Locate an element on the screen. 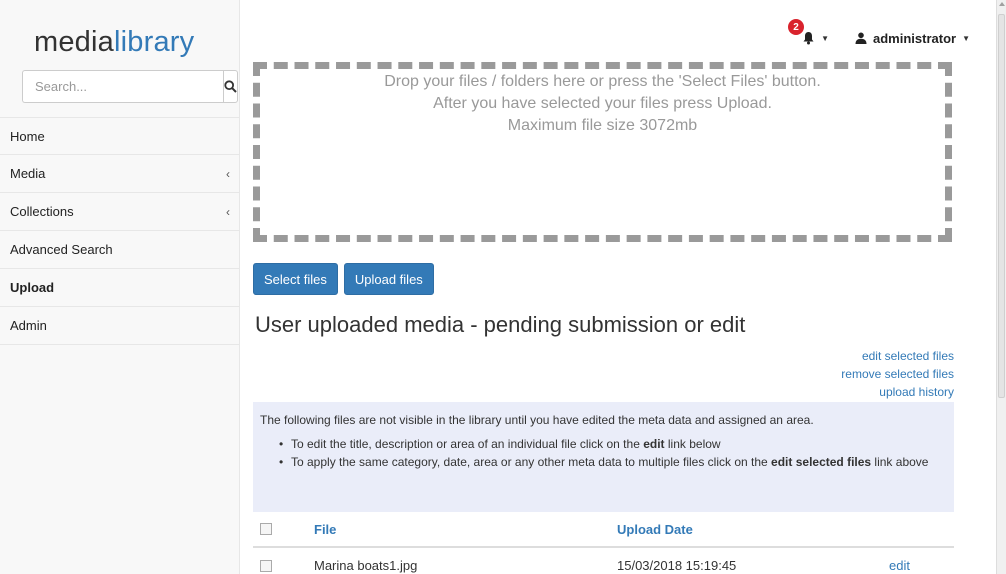 This screenshot has width=1006, height=574. edit-file-link: edit is located at coordinates (899, 565).